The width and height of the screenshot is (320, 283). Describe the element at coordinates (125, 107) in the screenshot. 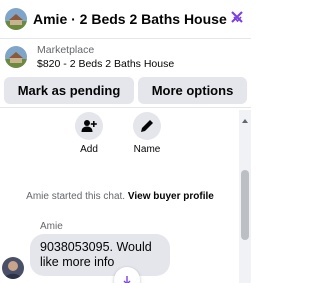

I see `actions-divider` at that location.